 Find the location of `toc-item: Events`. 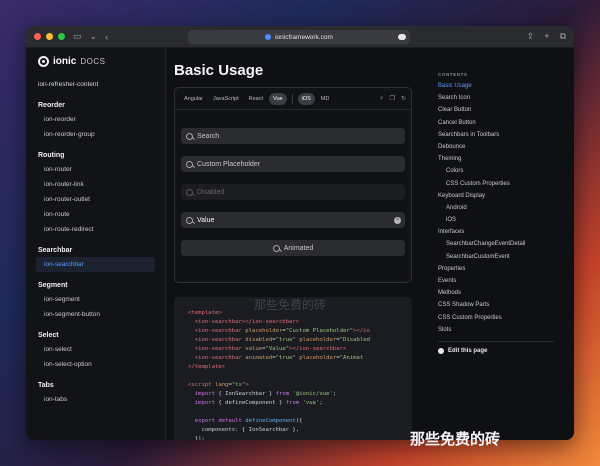

toc-item: Events is located at coordinates (506, 281).